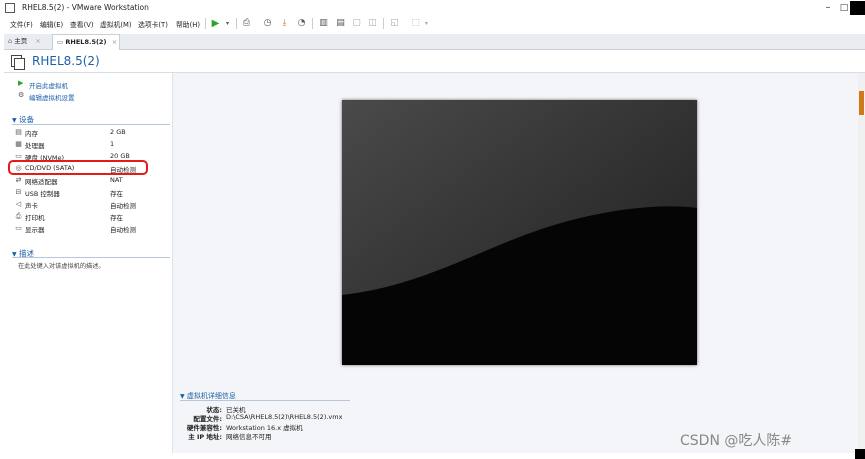 The width and height of the screenshot is (865, 459). What do you see at coordinates (116, 180) in the screenshot?
I see `device-value: NAT` at bounding box center [116, 180].